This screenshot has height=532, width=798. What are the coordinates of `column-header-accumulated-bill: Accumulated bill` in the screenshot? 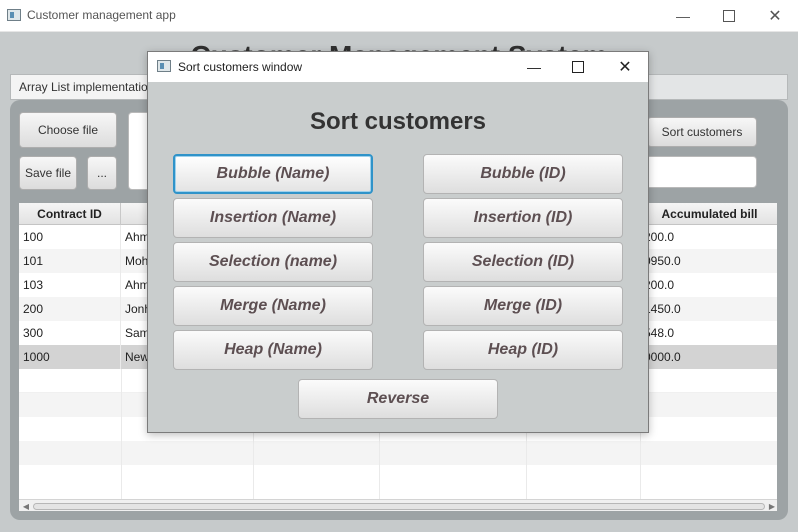 It's located at (708, 214).